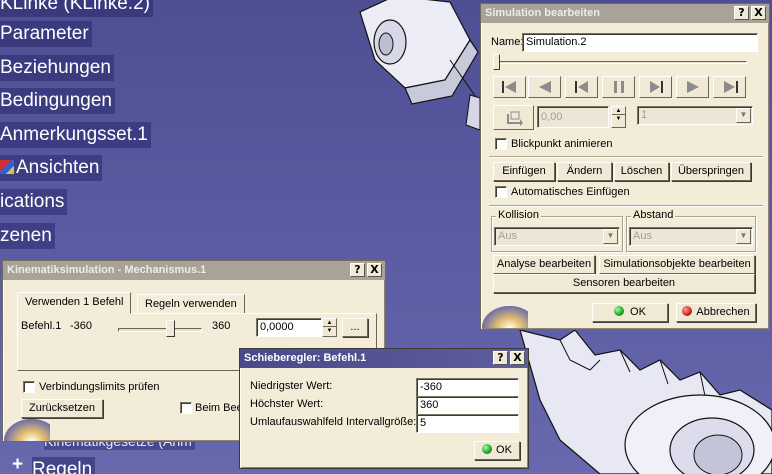  Describe the element at coordinates (507, 236) in the screenshot. I see `collision-select-value: Aus` at that location.